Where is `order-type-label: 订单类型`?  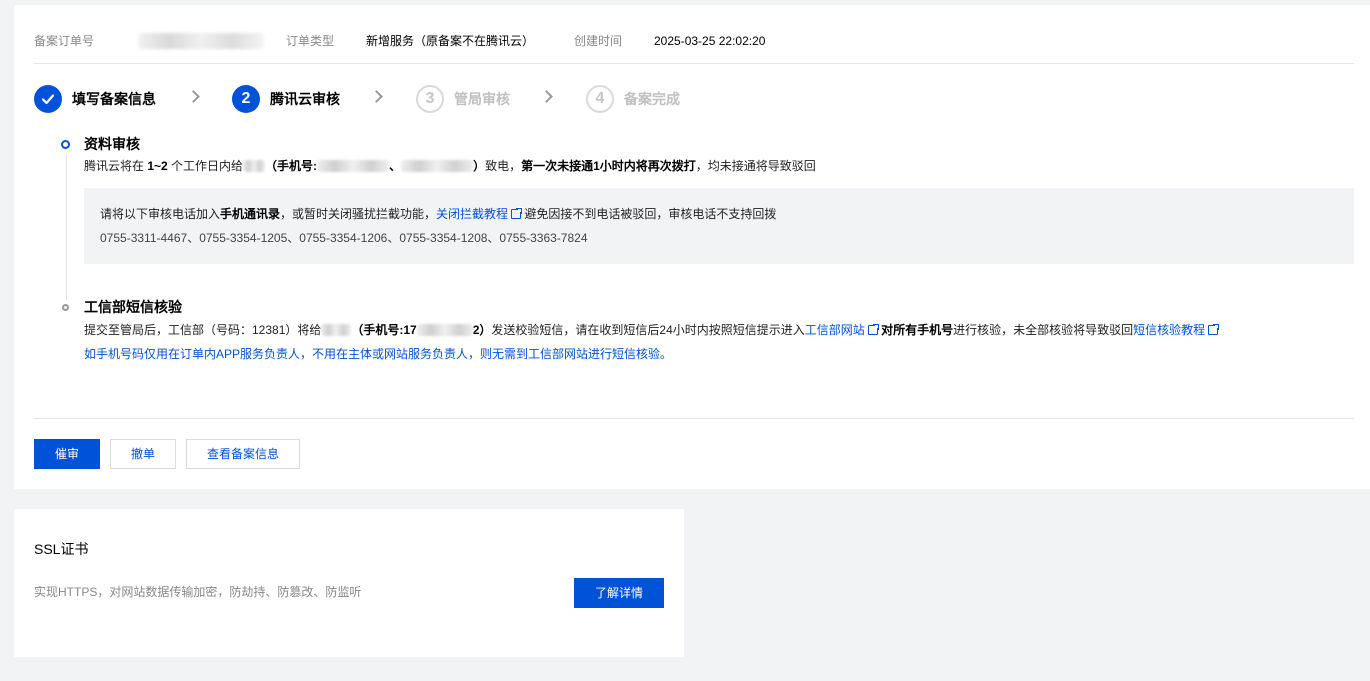
order-type-label: 订单类型 is located at coordinates (310, 41).